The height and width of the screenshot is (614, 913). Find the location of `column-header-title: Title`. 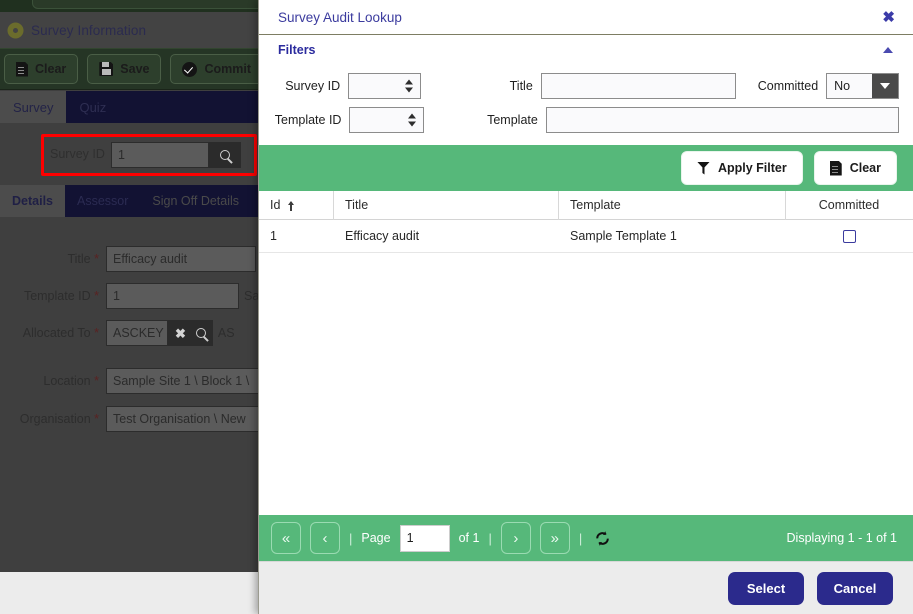

column-header-title: Title is located at coordinates (446, 205).